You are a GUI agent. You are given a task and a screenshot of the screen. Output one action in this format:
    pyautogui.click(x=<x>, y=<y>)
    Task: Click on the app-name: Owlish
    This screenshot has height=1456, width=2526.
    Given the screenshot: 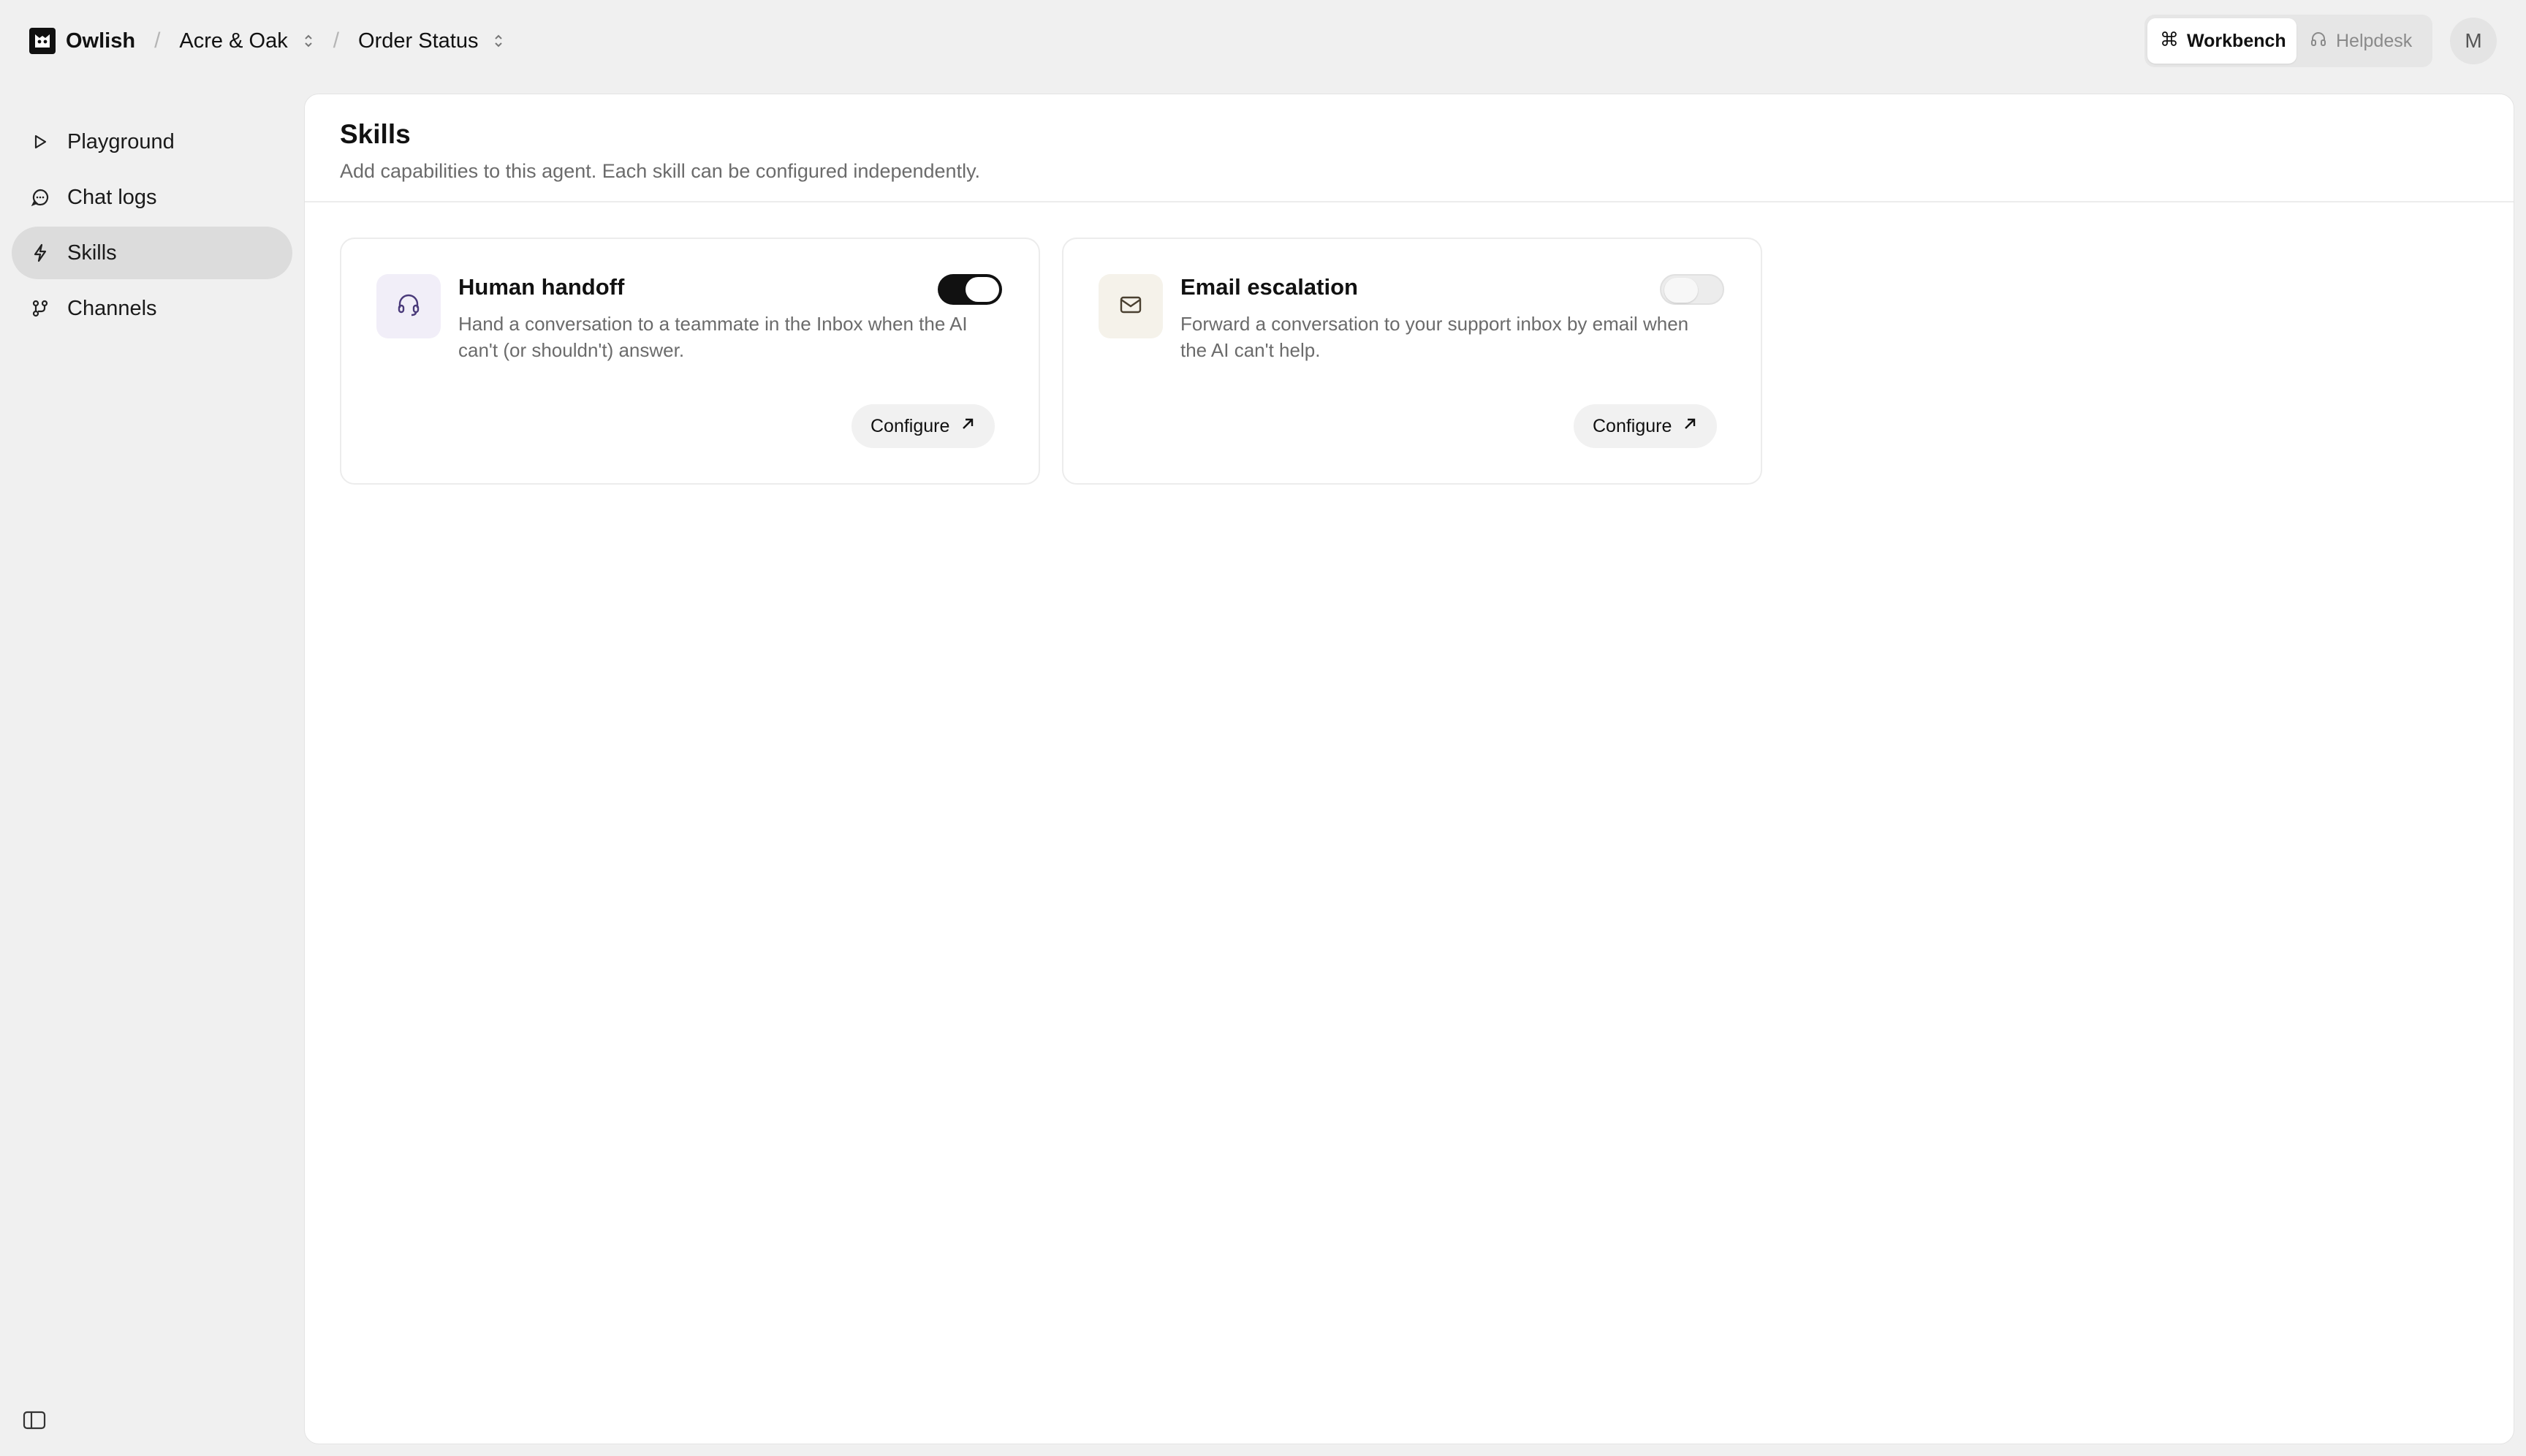 What is the action you would take?
    pyautogui.click(x=100, y=41)
    